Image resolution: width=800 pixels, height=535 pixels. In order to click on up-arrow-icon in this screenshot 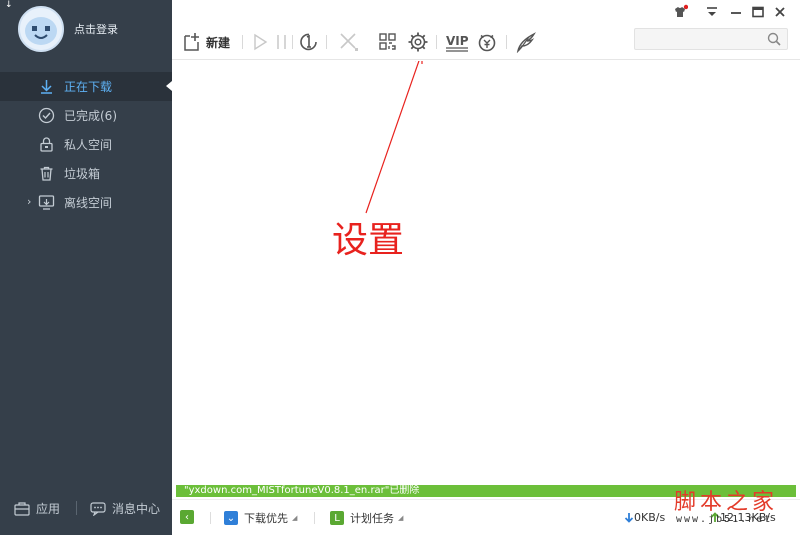, I will do `click(715, 517)`.